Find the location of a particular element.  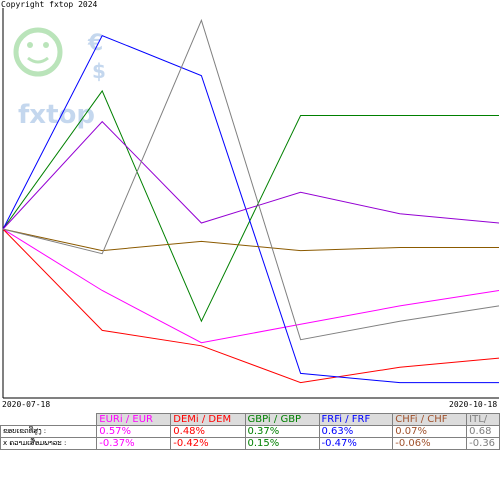

x-tick-label-end: 2020-10-18 is located at coordinates (473, 404).